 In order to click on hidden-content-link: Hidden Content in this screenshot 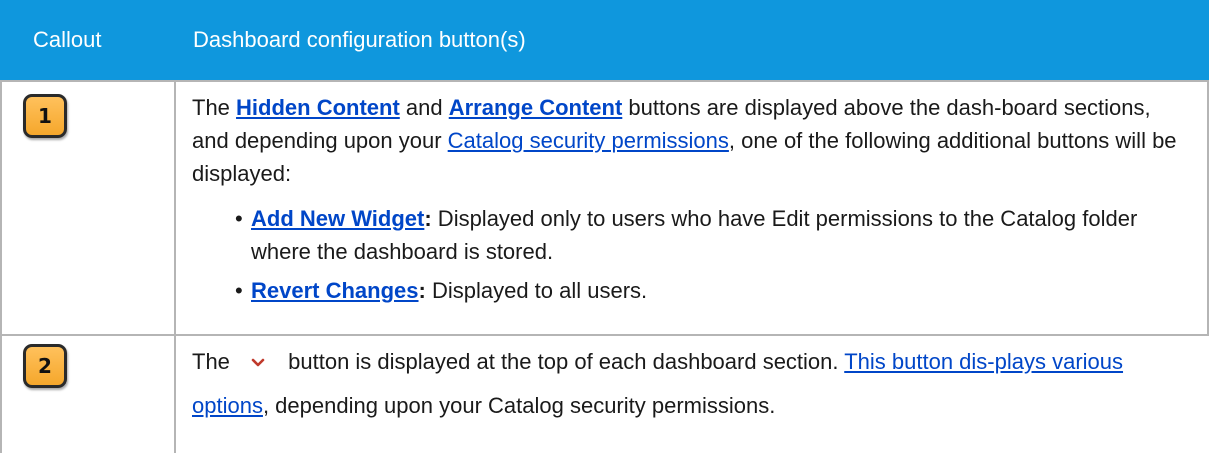, I will do `click(318, 107)`.